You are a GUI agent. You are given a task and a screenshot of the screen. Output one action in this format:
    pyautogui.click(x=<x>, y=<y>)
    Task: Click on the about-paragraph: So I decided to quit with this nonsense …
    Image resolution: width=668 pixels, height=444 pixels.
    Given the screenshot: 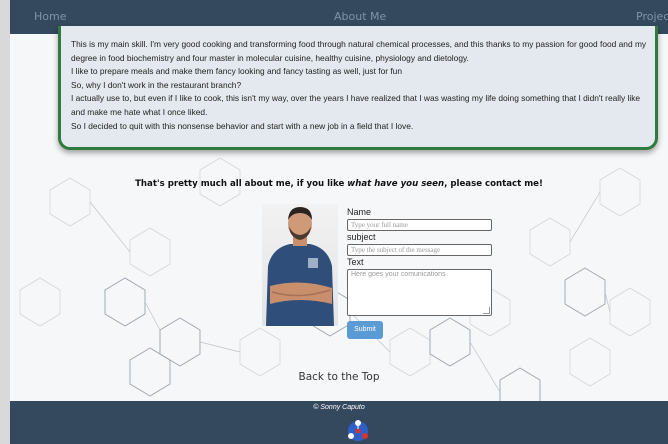 What is the action you would take?
    pyautogui.click(x=242, y=125)
    